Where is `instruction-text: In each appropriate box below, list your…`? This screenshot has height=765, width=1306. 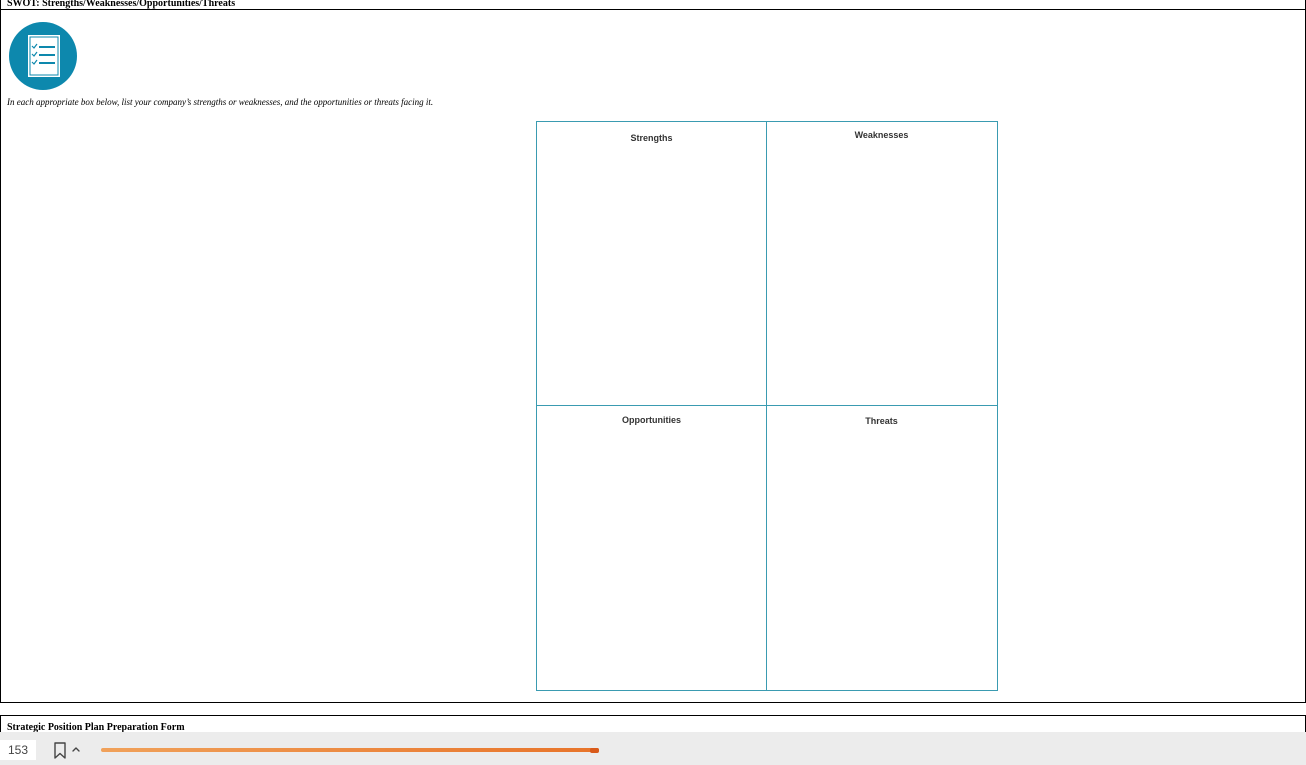 instruction-text: In each appropriate box below, list your… is located at coordinates (220, 102).